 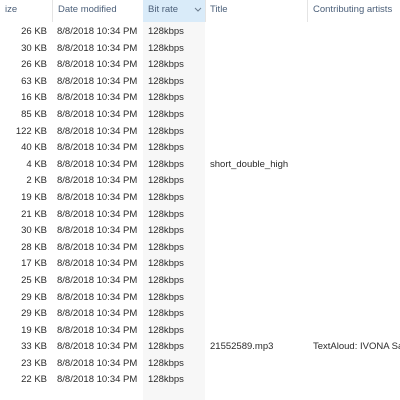 What do you see at coordinates (34, 214) in the screenshot?
I see `file-size-cell: 21 KB` at bounding box center [34, 214].